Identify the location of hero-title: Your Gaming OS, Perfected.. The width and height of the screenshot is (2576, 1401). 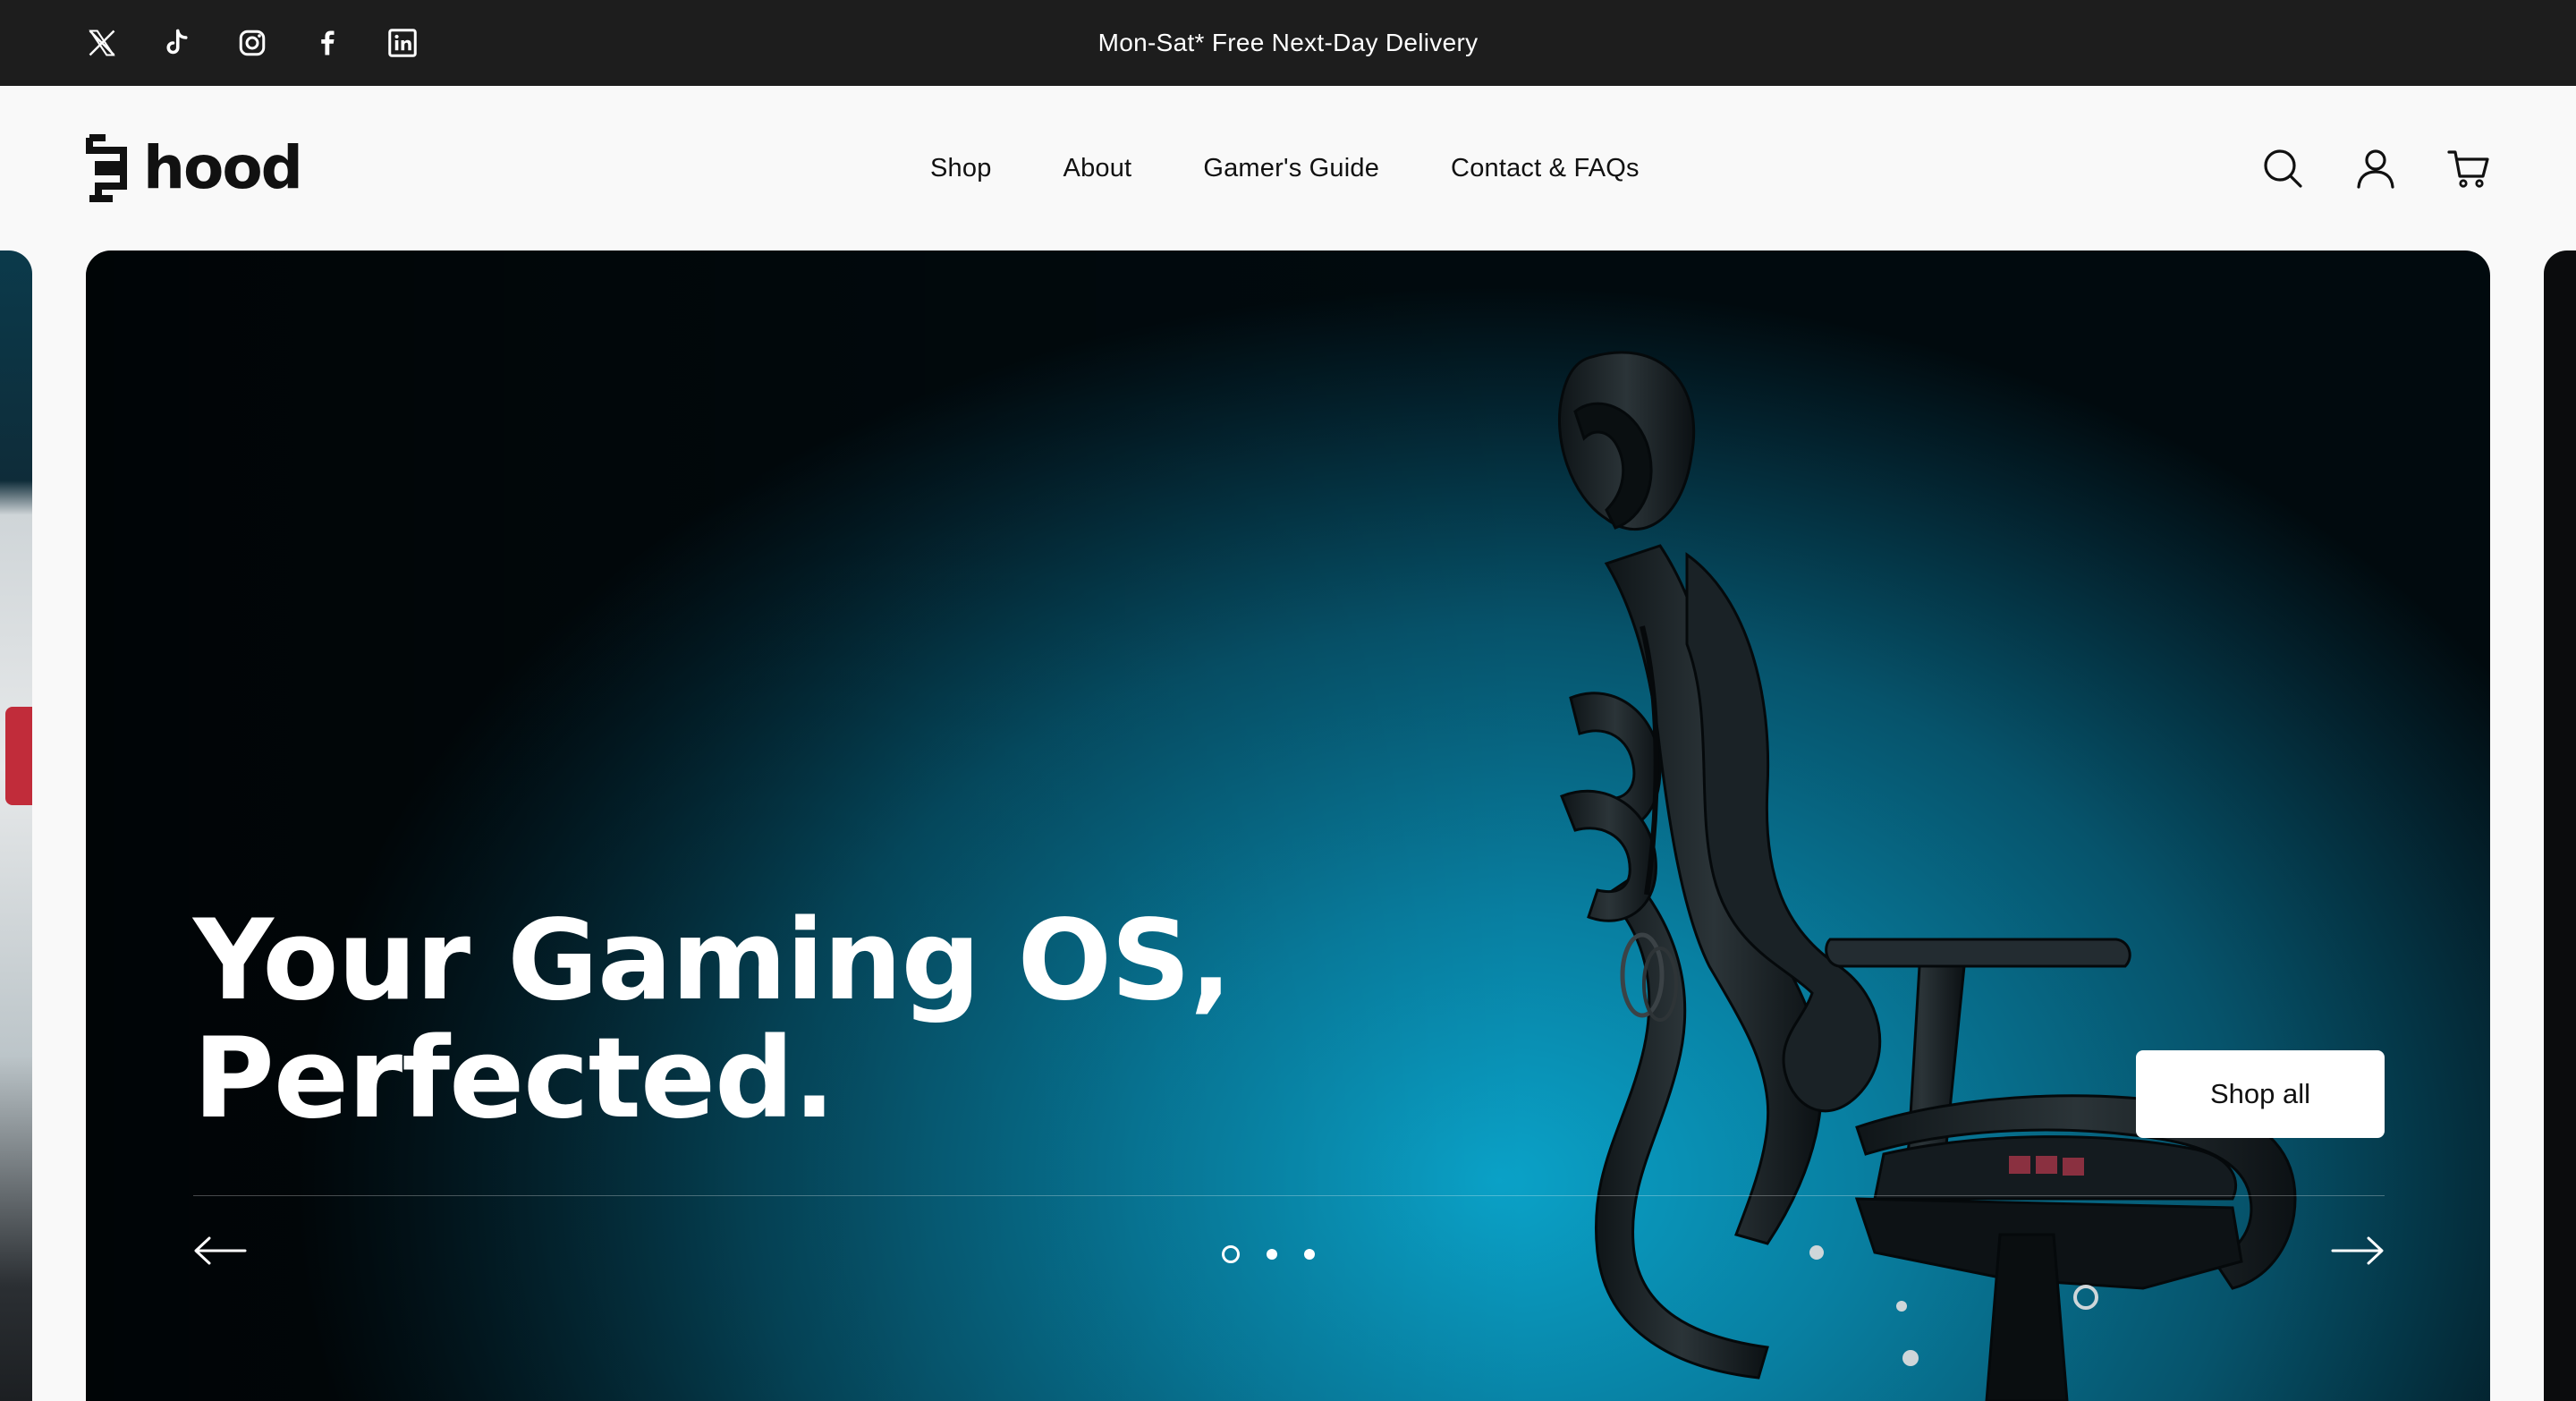
(774, 1020).